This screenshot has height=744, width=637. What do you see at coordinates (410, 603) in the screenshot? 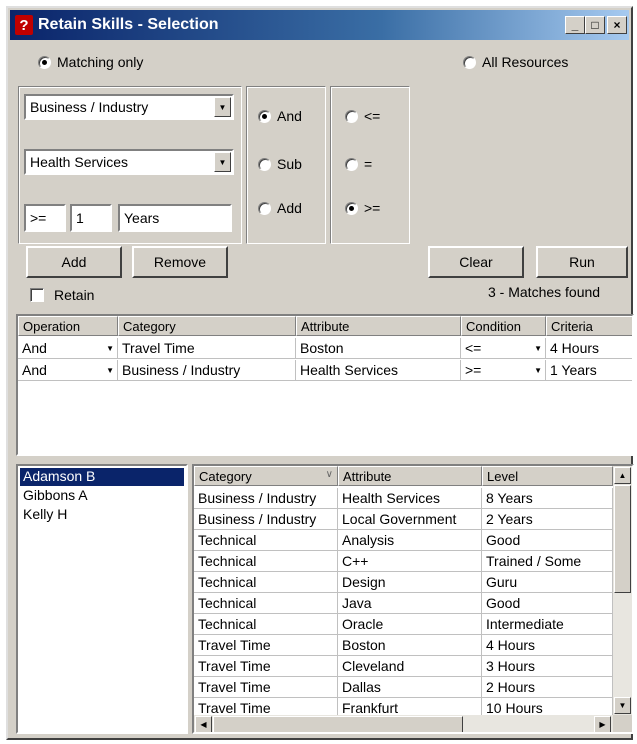
I see `attribute-cell: Java` at bounding box center [410, 603].